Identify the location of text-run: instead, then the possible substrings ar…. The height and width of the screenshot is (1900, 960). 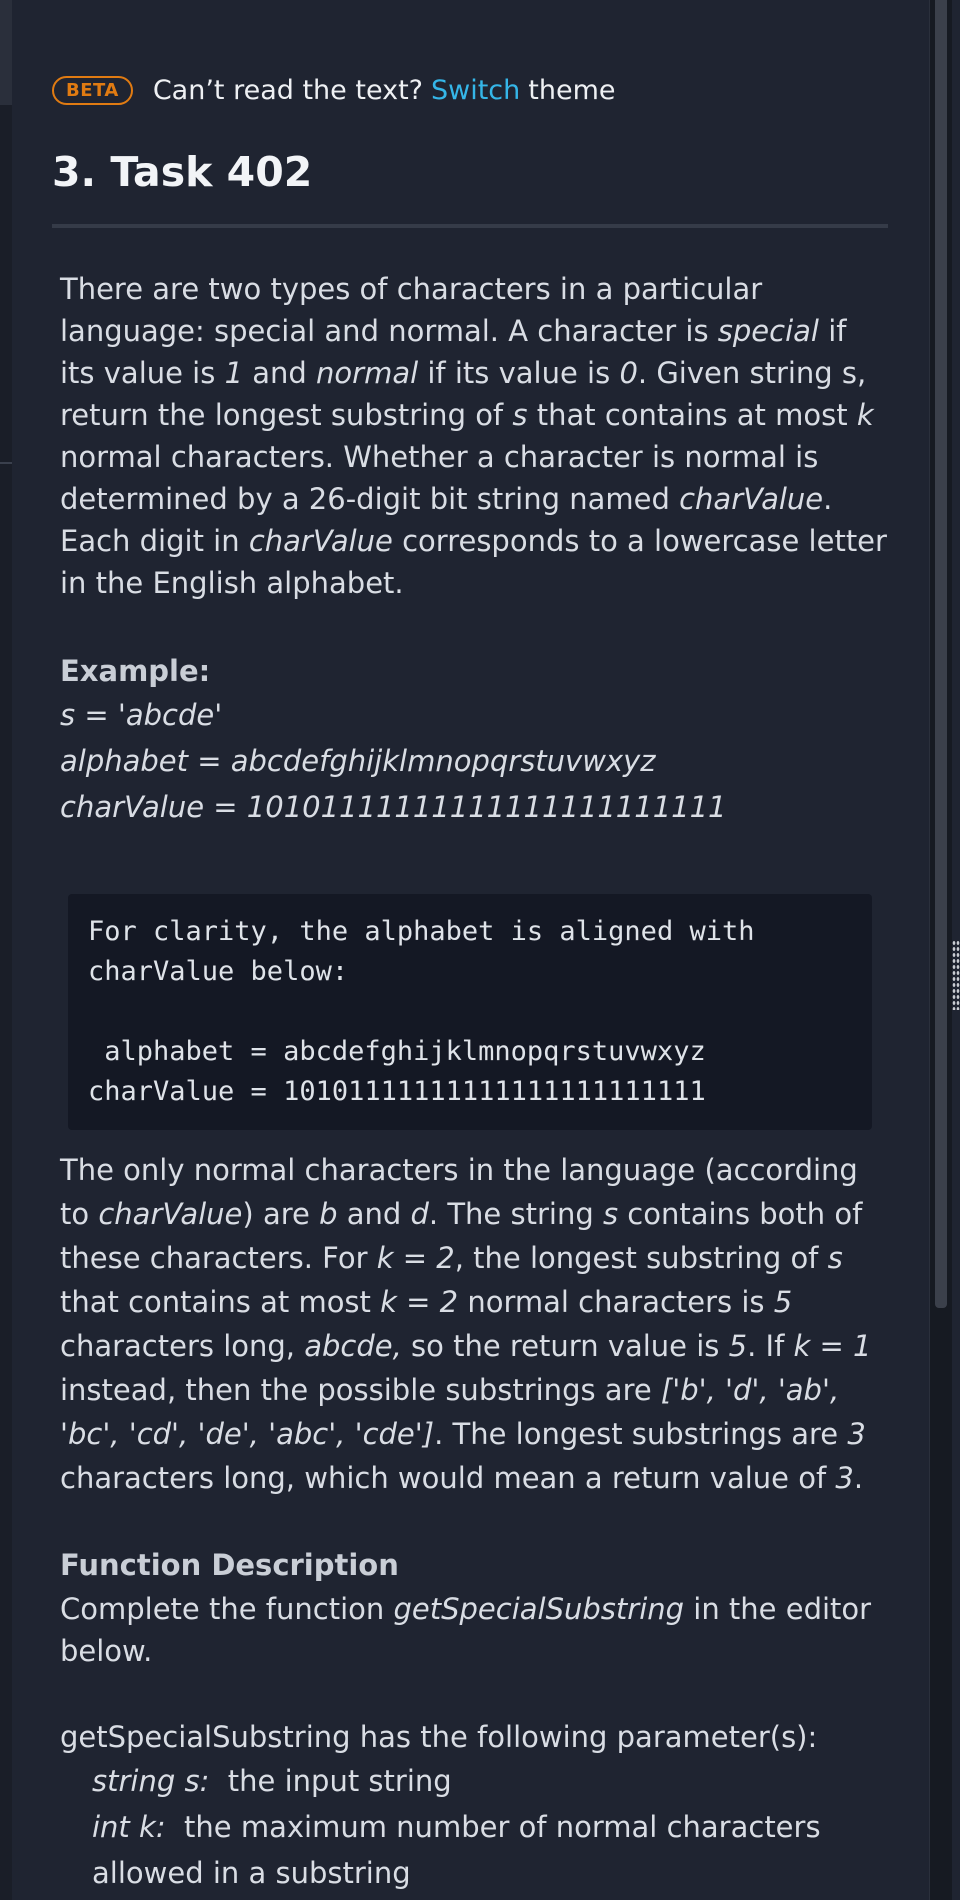
(360, 1390).